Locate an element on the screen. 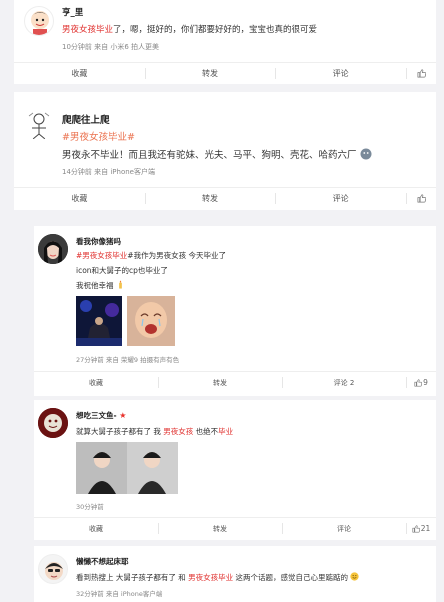 The image size is (444, 602). post-meta: 10分钟前 来自 小米6 拍人更美 is located at coordinates (111, 47).